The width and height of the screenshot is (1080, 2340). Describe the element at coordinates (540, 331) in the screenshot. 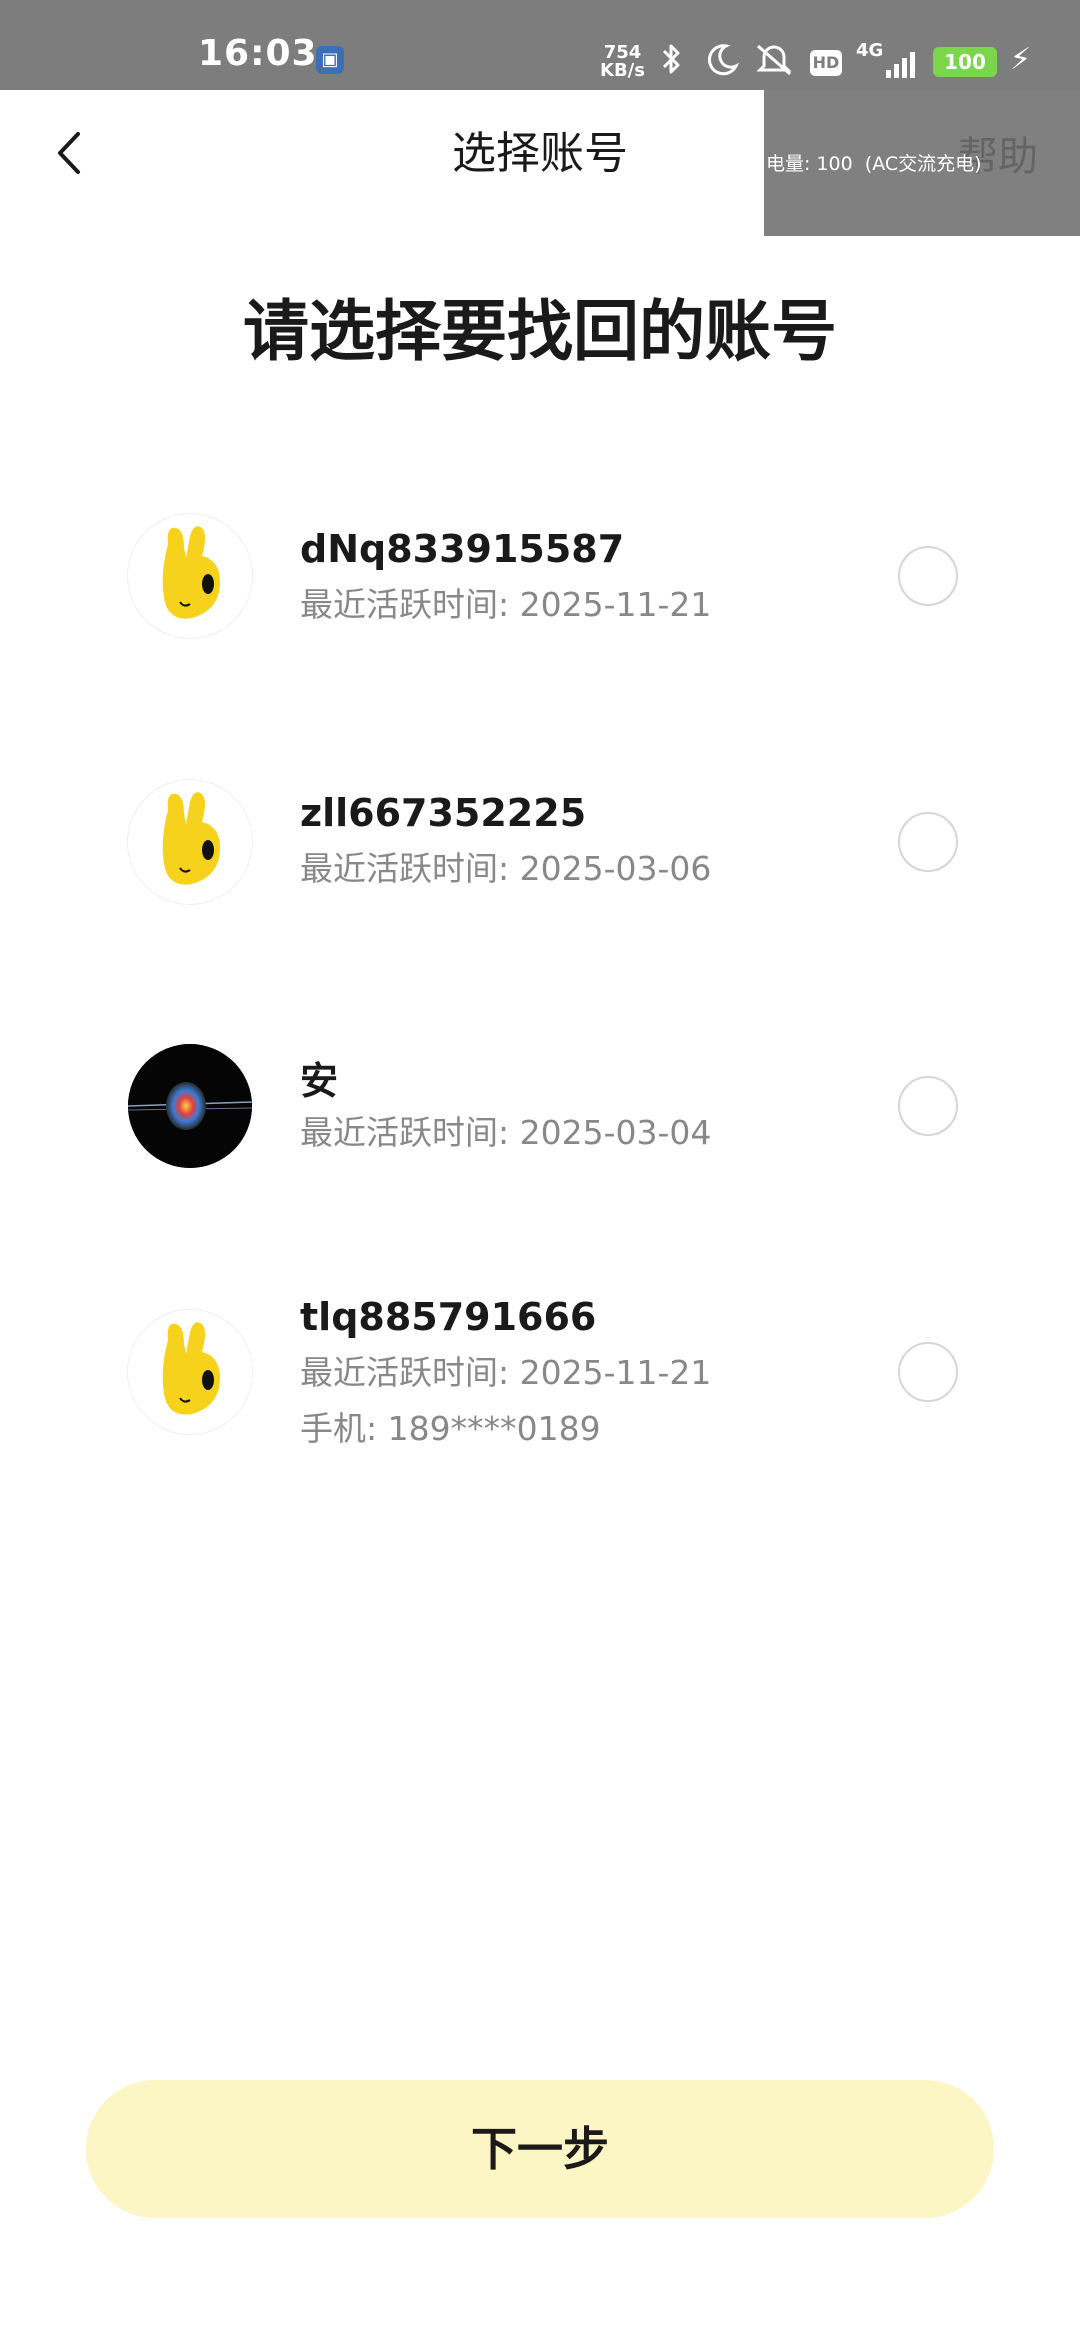

I see `section-heading: 请选择要找回的账号` at that location.